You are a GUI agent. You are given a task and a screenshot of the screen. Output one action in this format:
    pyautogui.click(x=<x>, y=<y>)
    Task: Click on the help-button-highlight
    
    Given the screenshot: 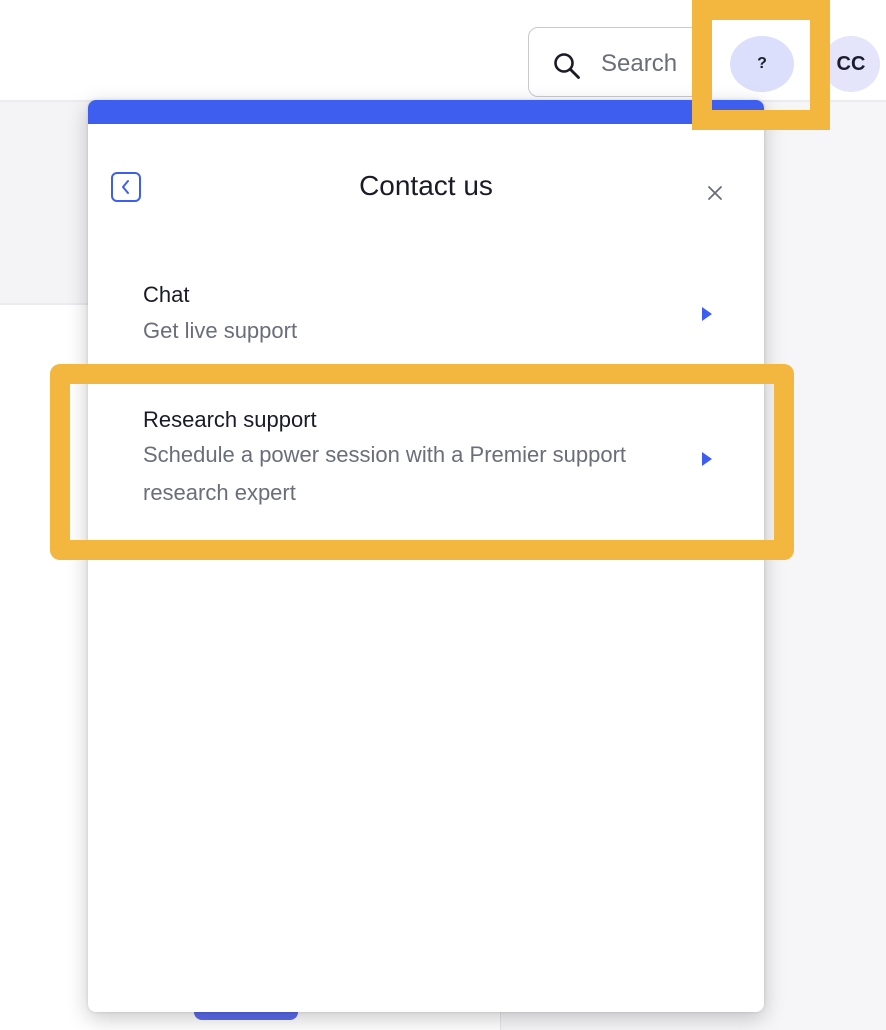 What is the action you would take?
    pyautogui.click(x=761, y=65)
    